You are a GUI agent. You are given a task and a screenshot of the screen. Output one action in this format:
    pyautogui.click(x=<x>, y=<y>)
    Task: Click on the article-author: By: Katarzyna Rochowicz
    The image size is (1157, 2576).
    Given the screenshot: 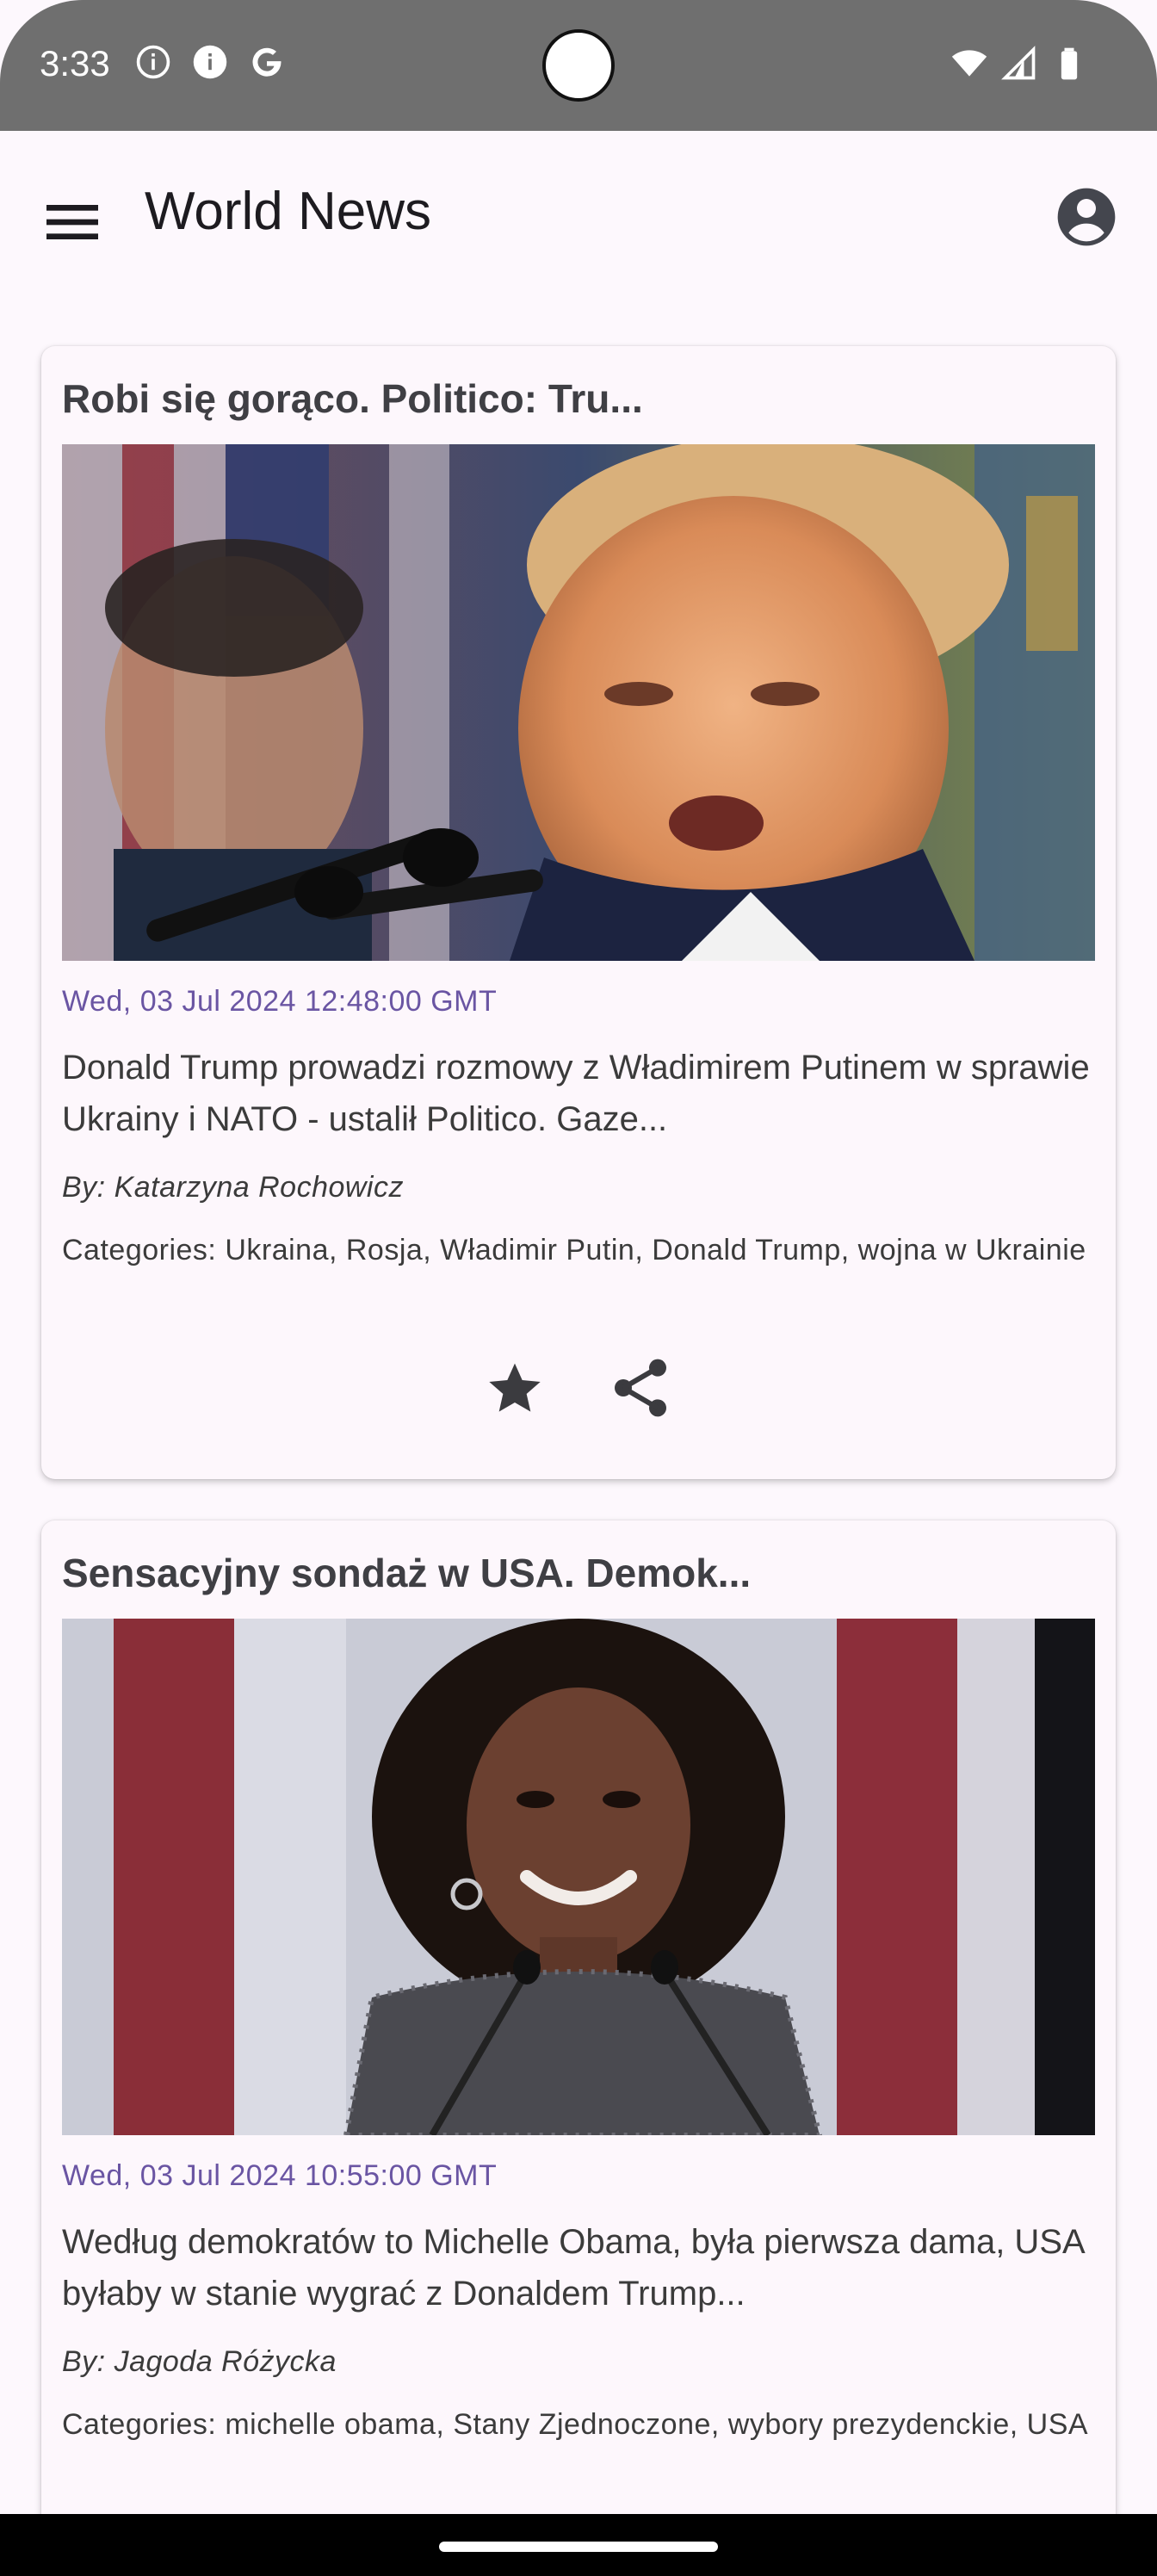 What is the action you would take?
    pyautogui.click(x=233, y=1188)
    